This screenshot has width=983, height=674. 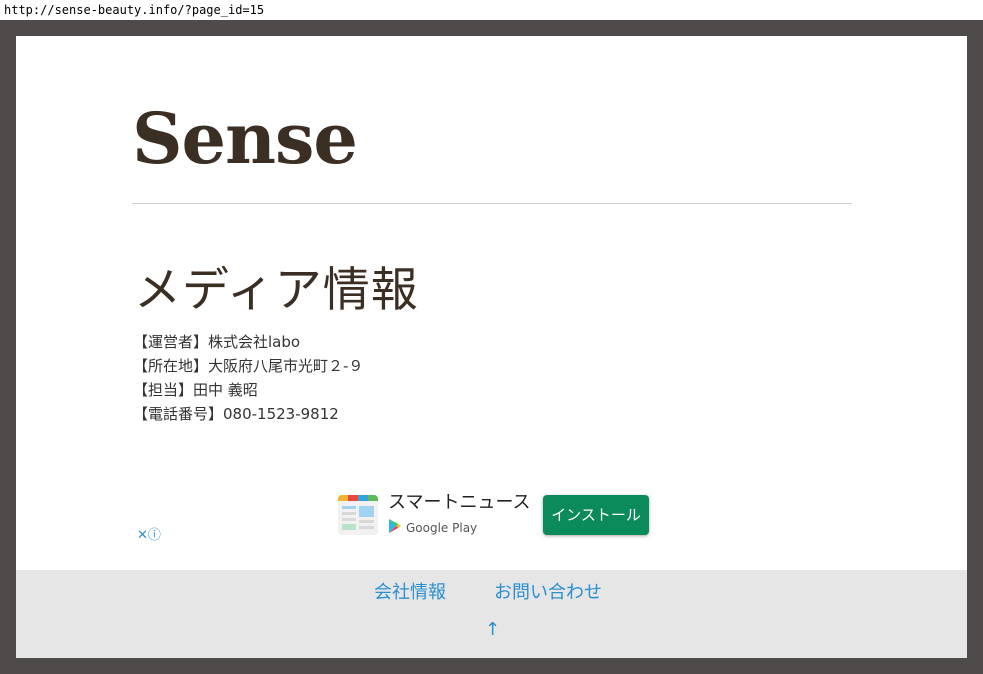 What do you see at coordinates (276, 291) in the screenshot?
I see `page-title: メディア情報` at bounding box center [276, 291].